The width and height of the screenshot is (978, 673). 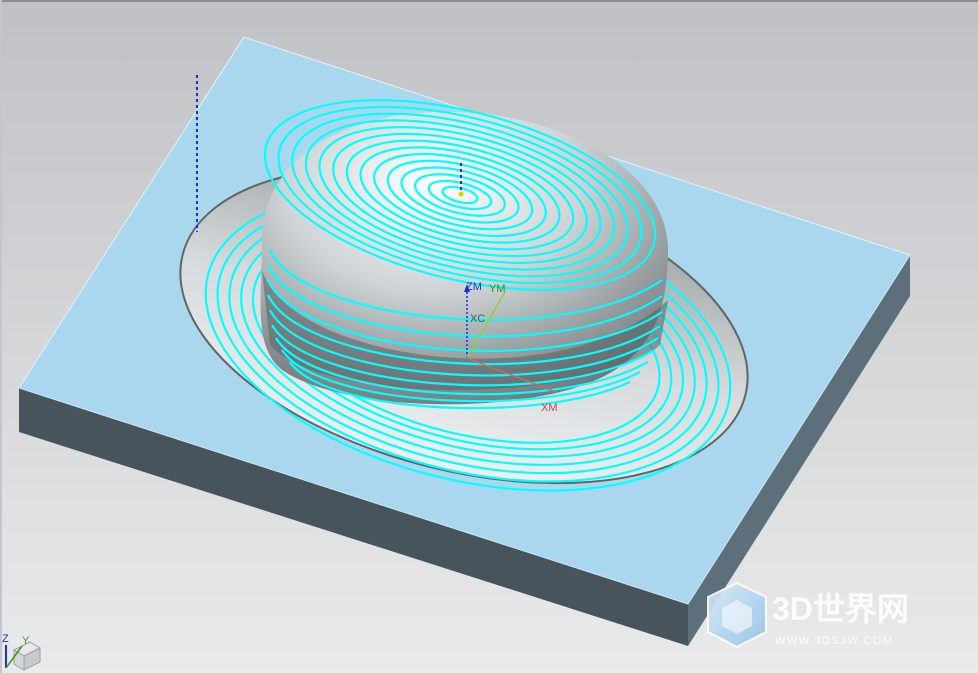 I want to click on watermark-title: 3D世界网, so click(x=840, y=609).